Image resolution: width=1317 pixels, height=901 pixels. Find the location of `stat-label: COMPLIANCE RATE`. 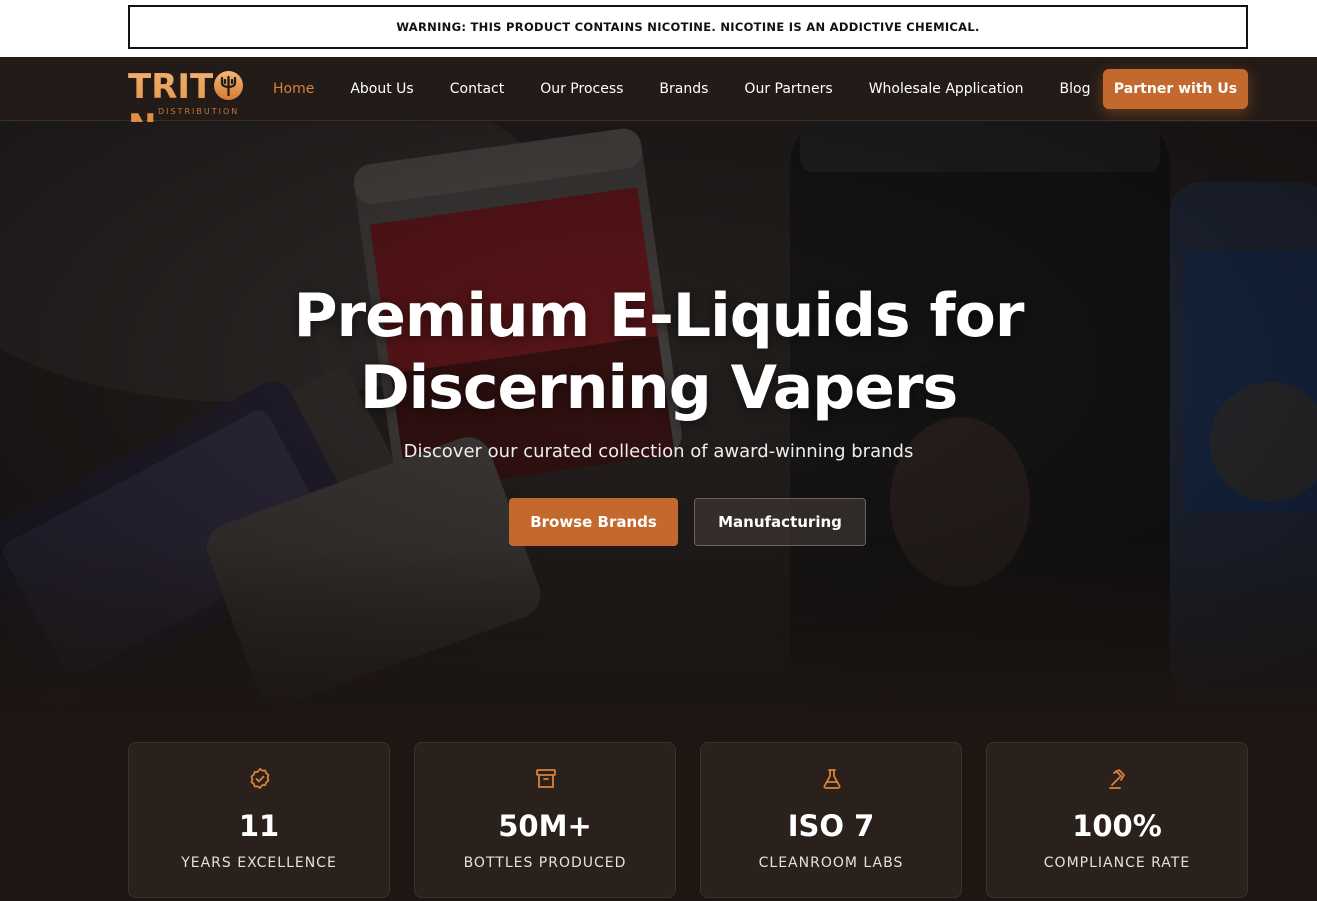

stat-label: COMPLIANCE RATE is located at coordinates (1117, 863).